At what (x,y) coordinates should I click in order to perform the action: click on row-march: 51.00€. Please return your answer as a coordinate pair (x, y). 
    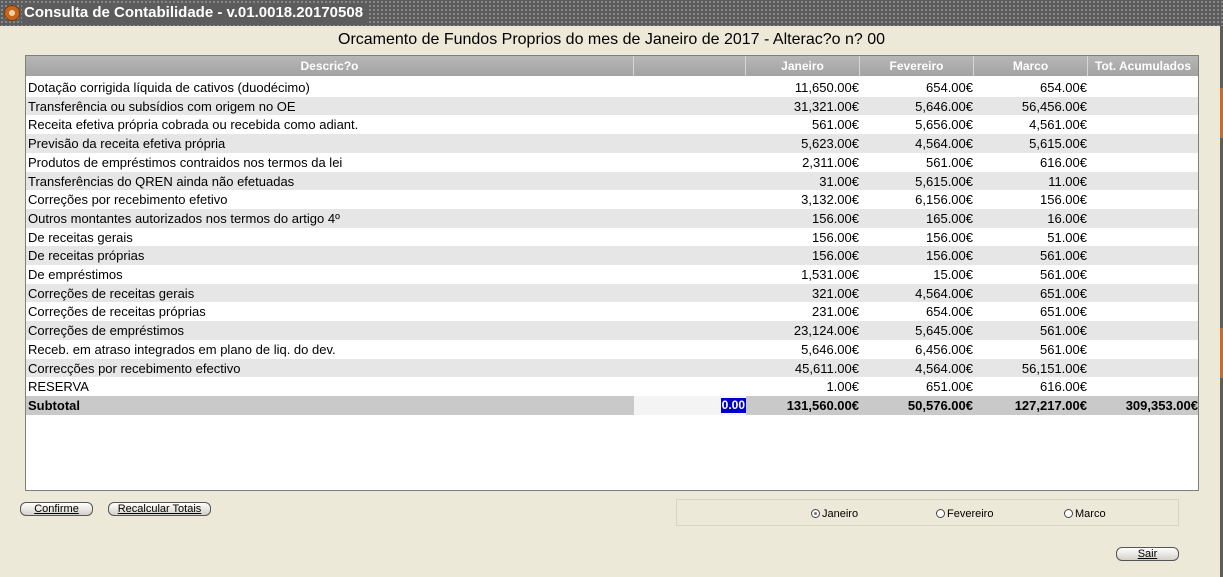
    Looking at the image, I should click on (1067, 237).